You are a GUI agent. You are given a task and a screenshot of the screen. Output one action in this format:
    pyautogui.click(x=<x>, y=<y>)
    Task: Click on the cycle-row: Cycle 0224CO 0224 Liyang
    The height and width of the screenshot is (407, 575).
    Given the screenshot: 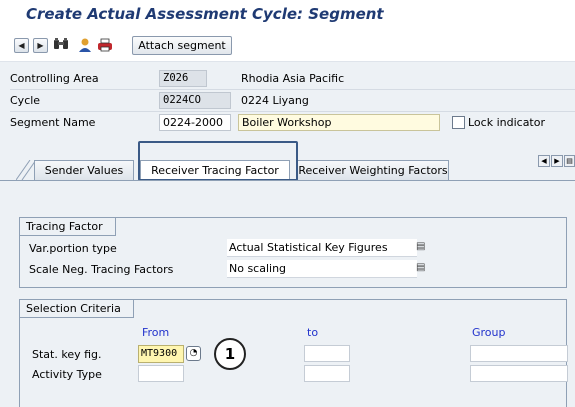 What is the action you would take?
    pyautogui.click(x=287, y=101)
    